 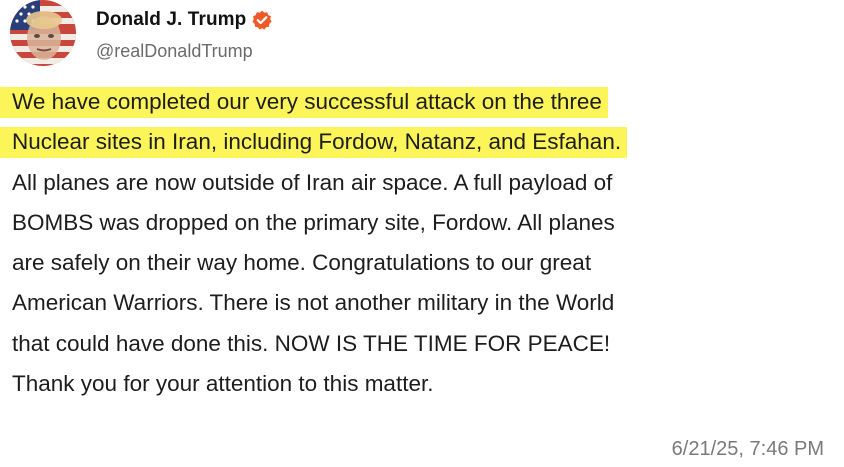 I want to click on author-name-row: Donald J. Trump, so click(x=184, y=20).